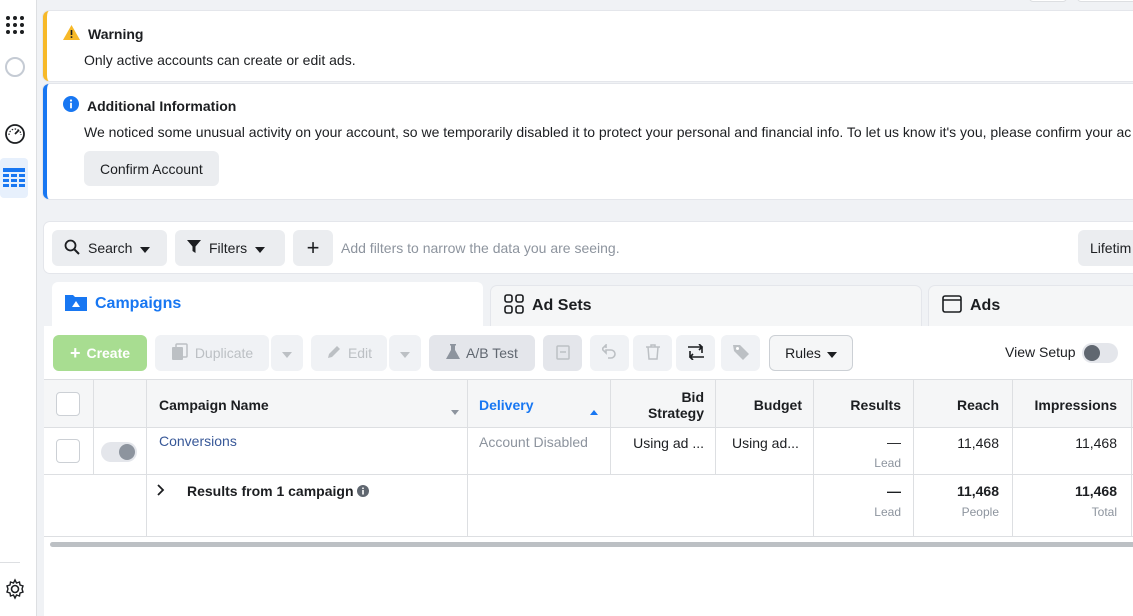  Describe the element at coordinates (76, 304) in the screenshot. I see `campaigns-folder-icon` at that location.